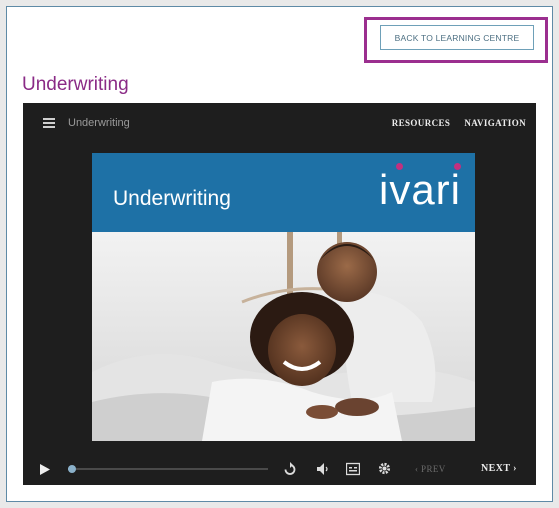 The width and height of the screenshot is (559, 508). I want to click on volume-icon, so click(323, 469).